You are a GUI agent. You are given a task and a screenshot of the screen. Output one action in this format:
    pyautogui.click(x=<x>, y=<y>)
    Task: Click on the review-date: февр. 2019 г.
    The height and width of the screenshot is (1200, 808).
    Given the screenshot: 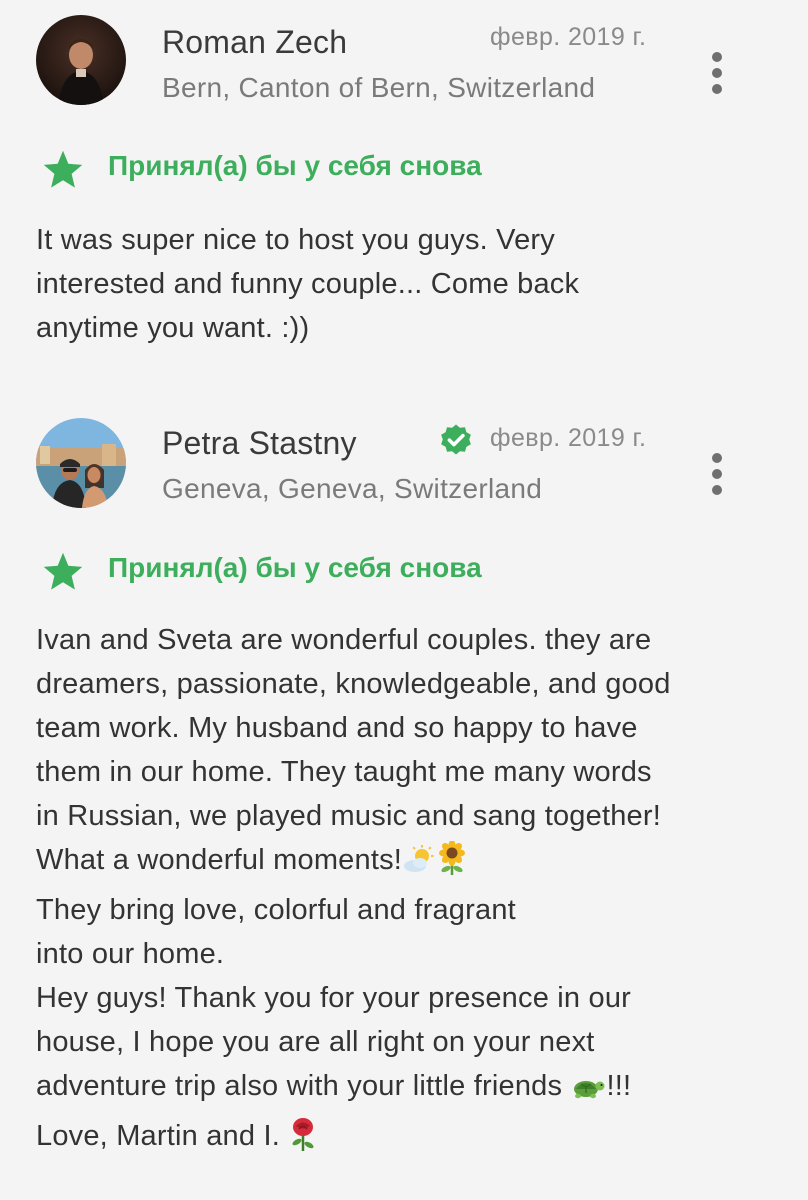 What is the action you would take?
    pyautogui.click(x=568, y=438)
    